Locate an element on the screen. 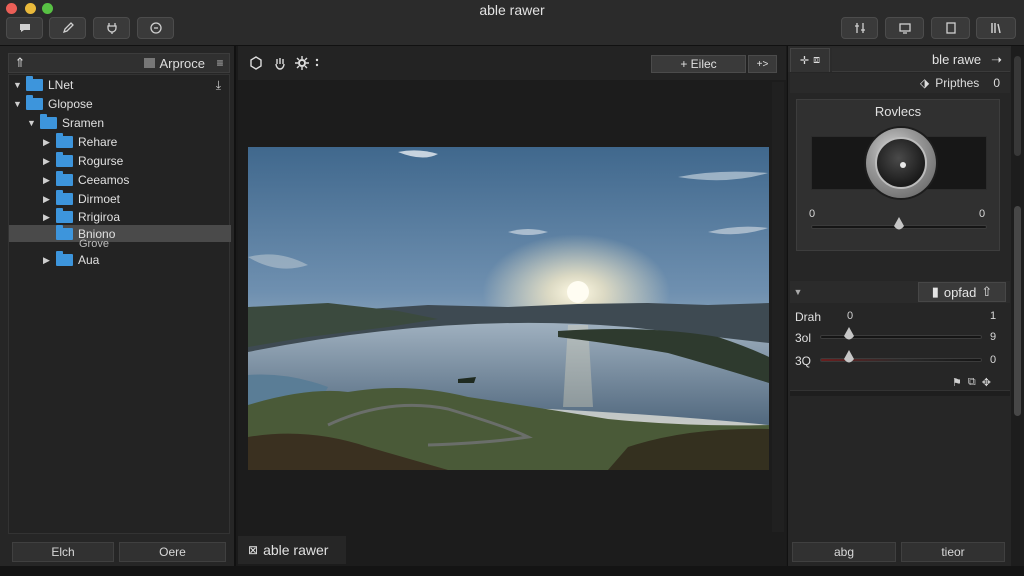 Image resolution: width=1024 pixels, height=576 pixels. tree-item: ▶ Rrigiroa is located at coordinates (81, 217).